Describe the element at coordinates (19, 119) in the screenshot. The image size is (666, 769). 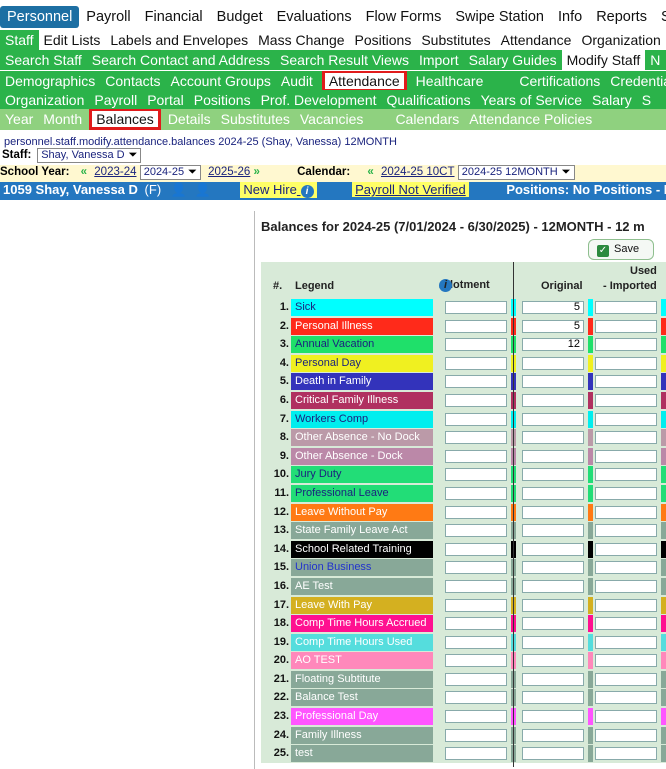
I see `attendance-tab-year: Year` at that location.